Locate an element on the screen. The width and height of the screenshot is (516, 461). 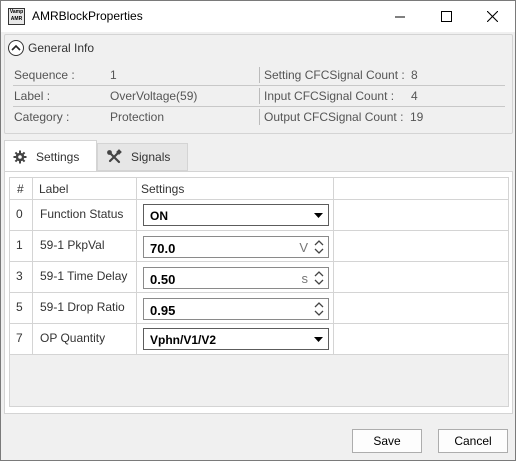
row-num: 5 is located at coordinates (19, 307).